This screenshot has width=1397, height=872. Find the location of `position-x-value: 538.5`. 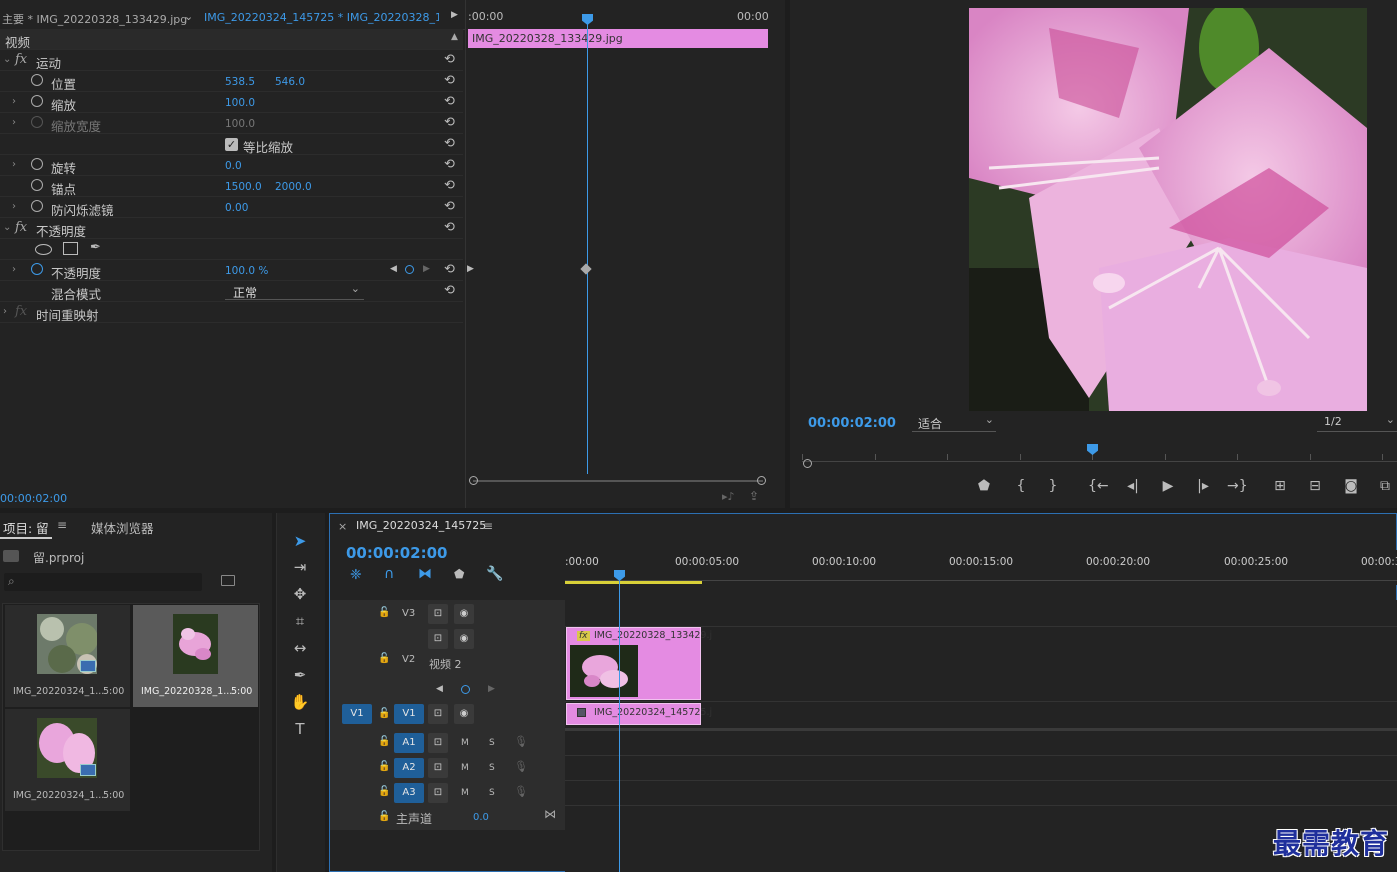

position-x-value: 538.5 is located at coordinates (240, 82).